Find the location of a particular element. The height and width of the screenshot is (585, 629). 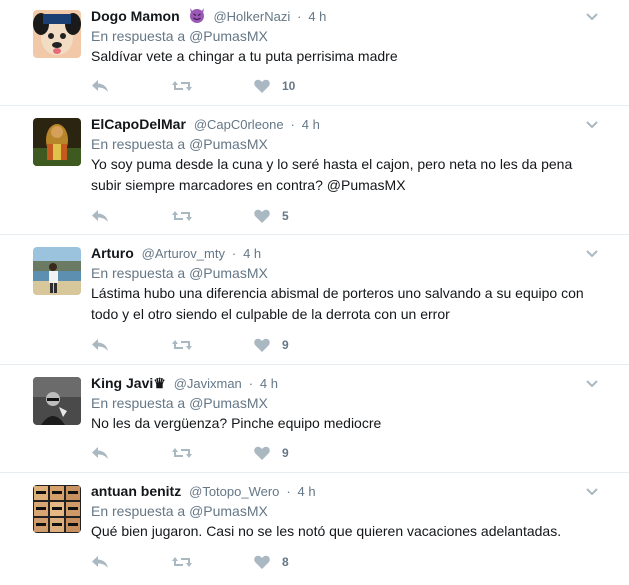

user-handle: @Totopo_Wero is located at coordinates (234, 491).